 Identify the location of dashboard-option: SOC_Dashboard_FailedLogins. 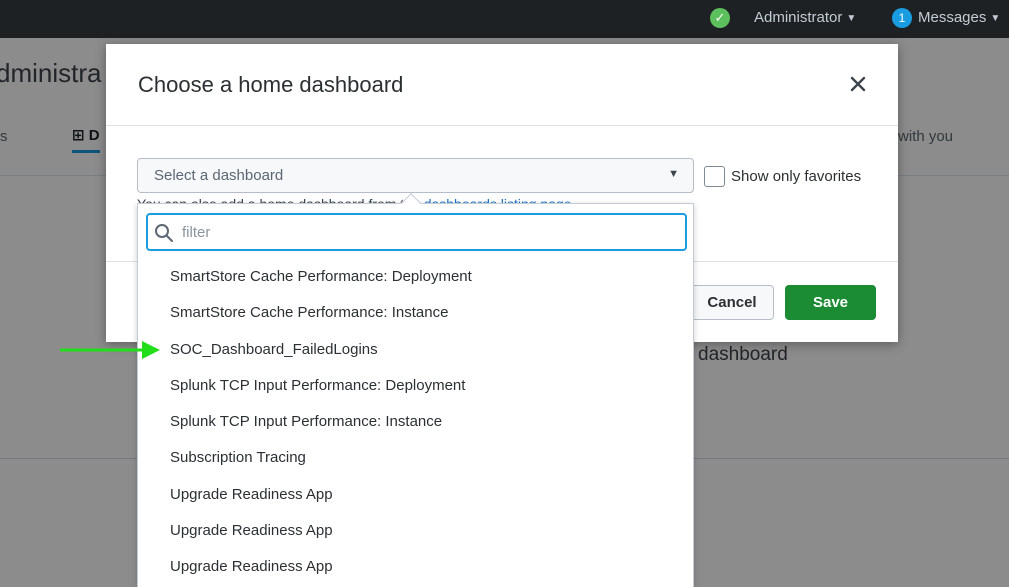
(415, 350).